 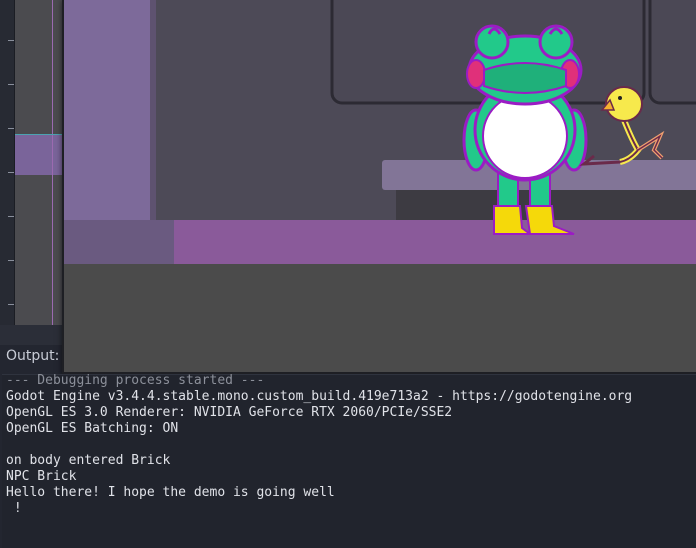 I want to click on editor-guide-vertical, so click(x=52, y=162).